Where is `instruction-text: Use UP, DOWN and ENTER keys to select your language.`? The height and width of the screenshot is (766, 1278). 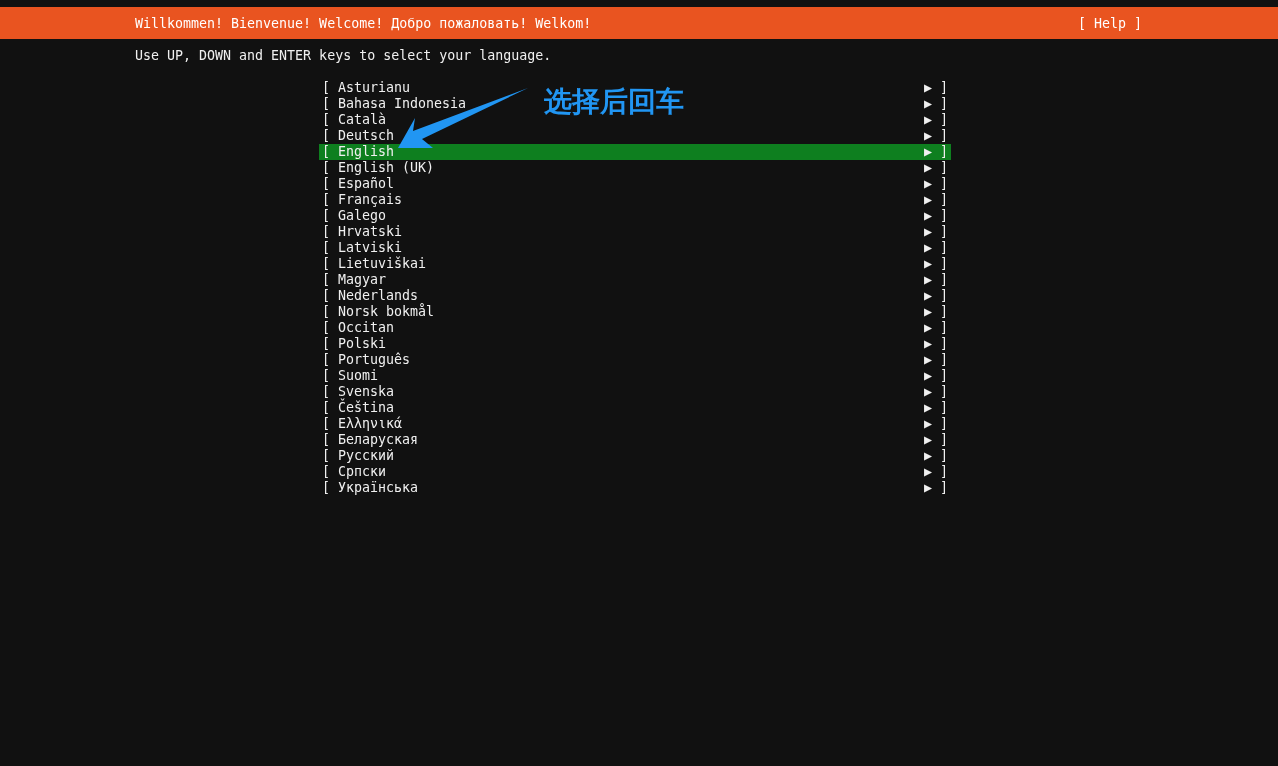 instruction-text: Use UP, DOWN and ENTER keys to select your language. is located at coordinates (344, 56).